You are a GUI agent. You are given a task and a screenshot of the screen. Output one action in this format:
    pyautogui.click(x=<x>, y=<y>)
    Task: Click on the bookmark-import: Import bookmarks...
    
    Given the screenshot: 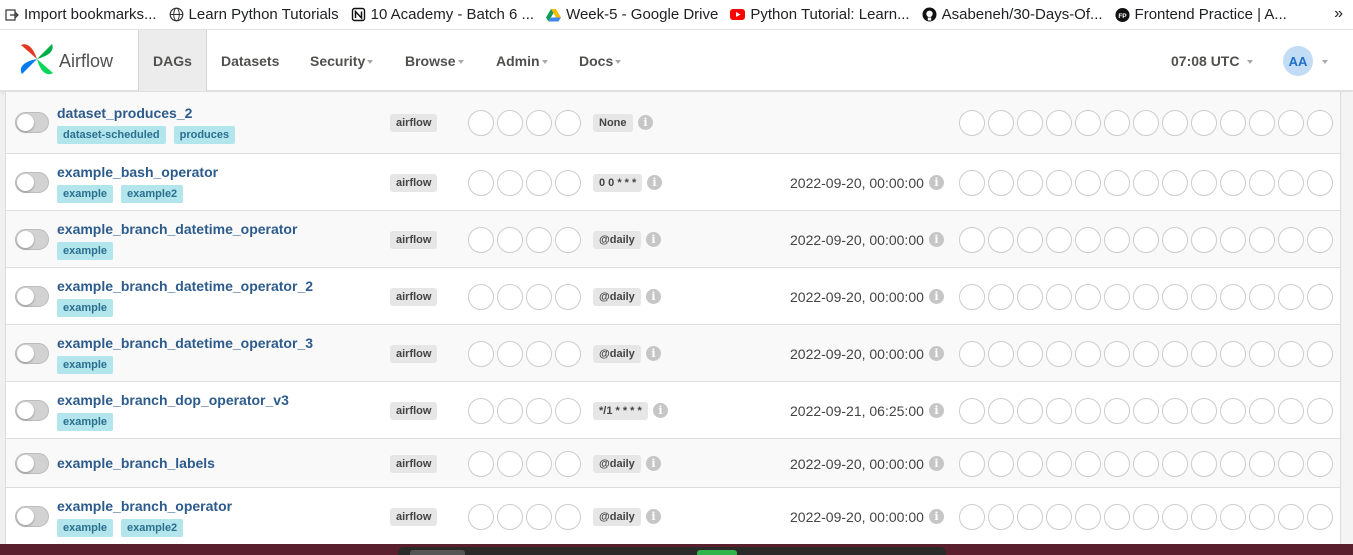 What is the action you would take?
    pyautogui.click(x=80, y=14)
    